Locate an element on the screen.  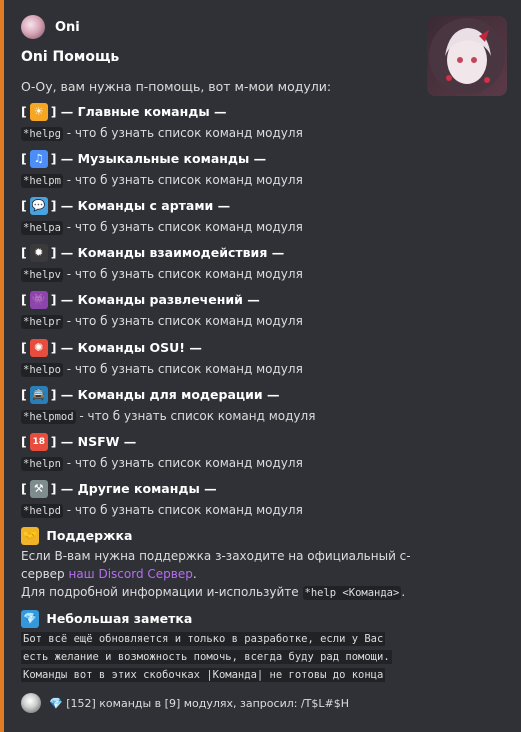
anger-symbol-icon: ✹ is located at coordinates (38, 253).